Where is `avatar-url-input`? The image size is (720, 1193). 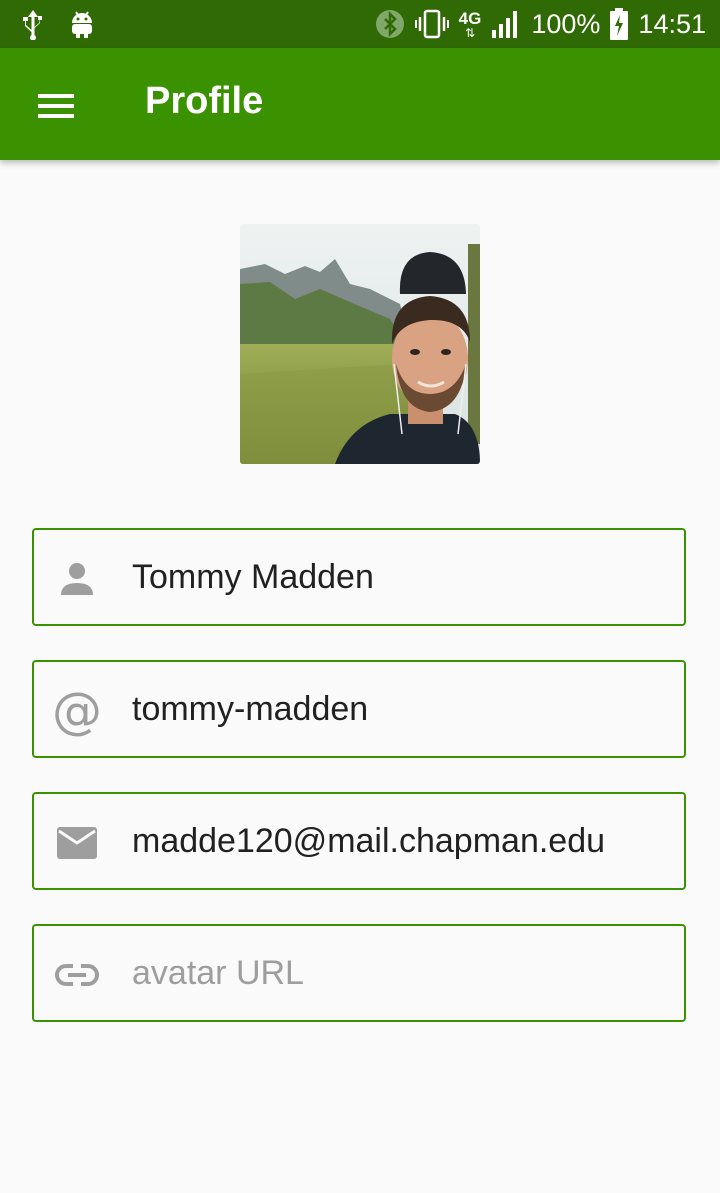 avatar-url-input is located at coordinates (402, 973).